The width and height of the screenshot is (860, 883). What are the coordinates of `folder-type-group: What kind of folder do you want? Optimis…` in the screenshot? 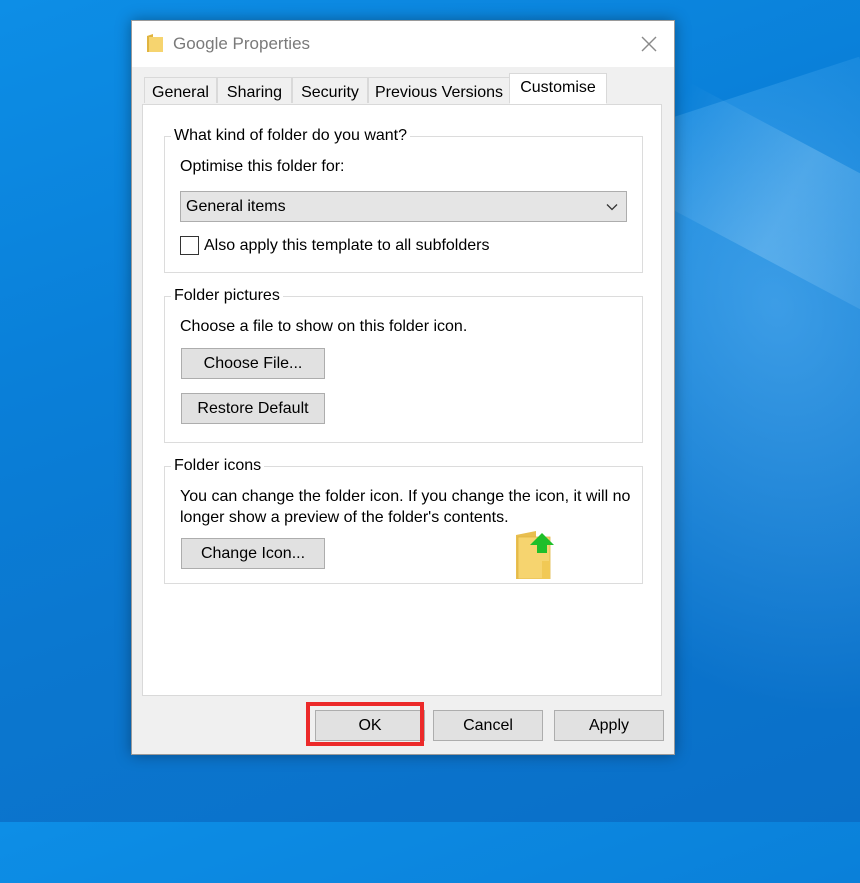 It's located at (403, 200).